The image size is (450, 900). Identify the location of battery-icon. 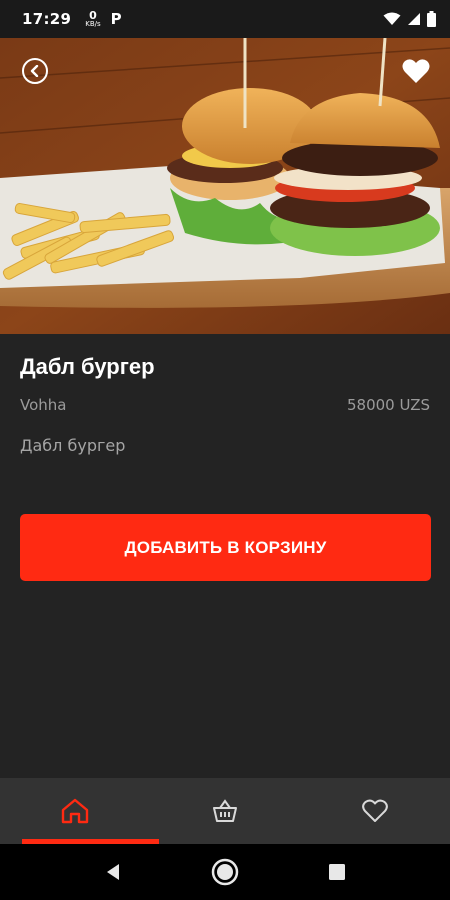
(431, 19).